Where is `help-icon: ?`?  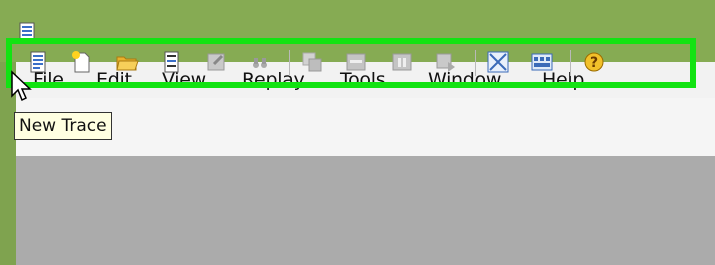 help-icon: ? is located at coordinates (594, 62).